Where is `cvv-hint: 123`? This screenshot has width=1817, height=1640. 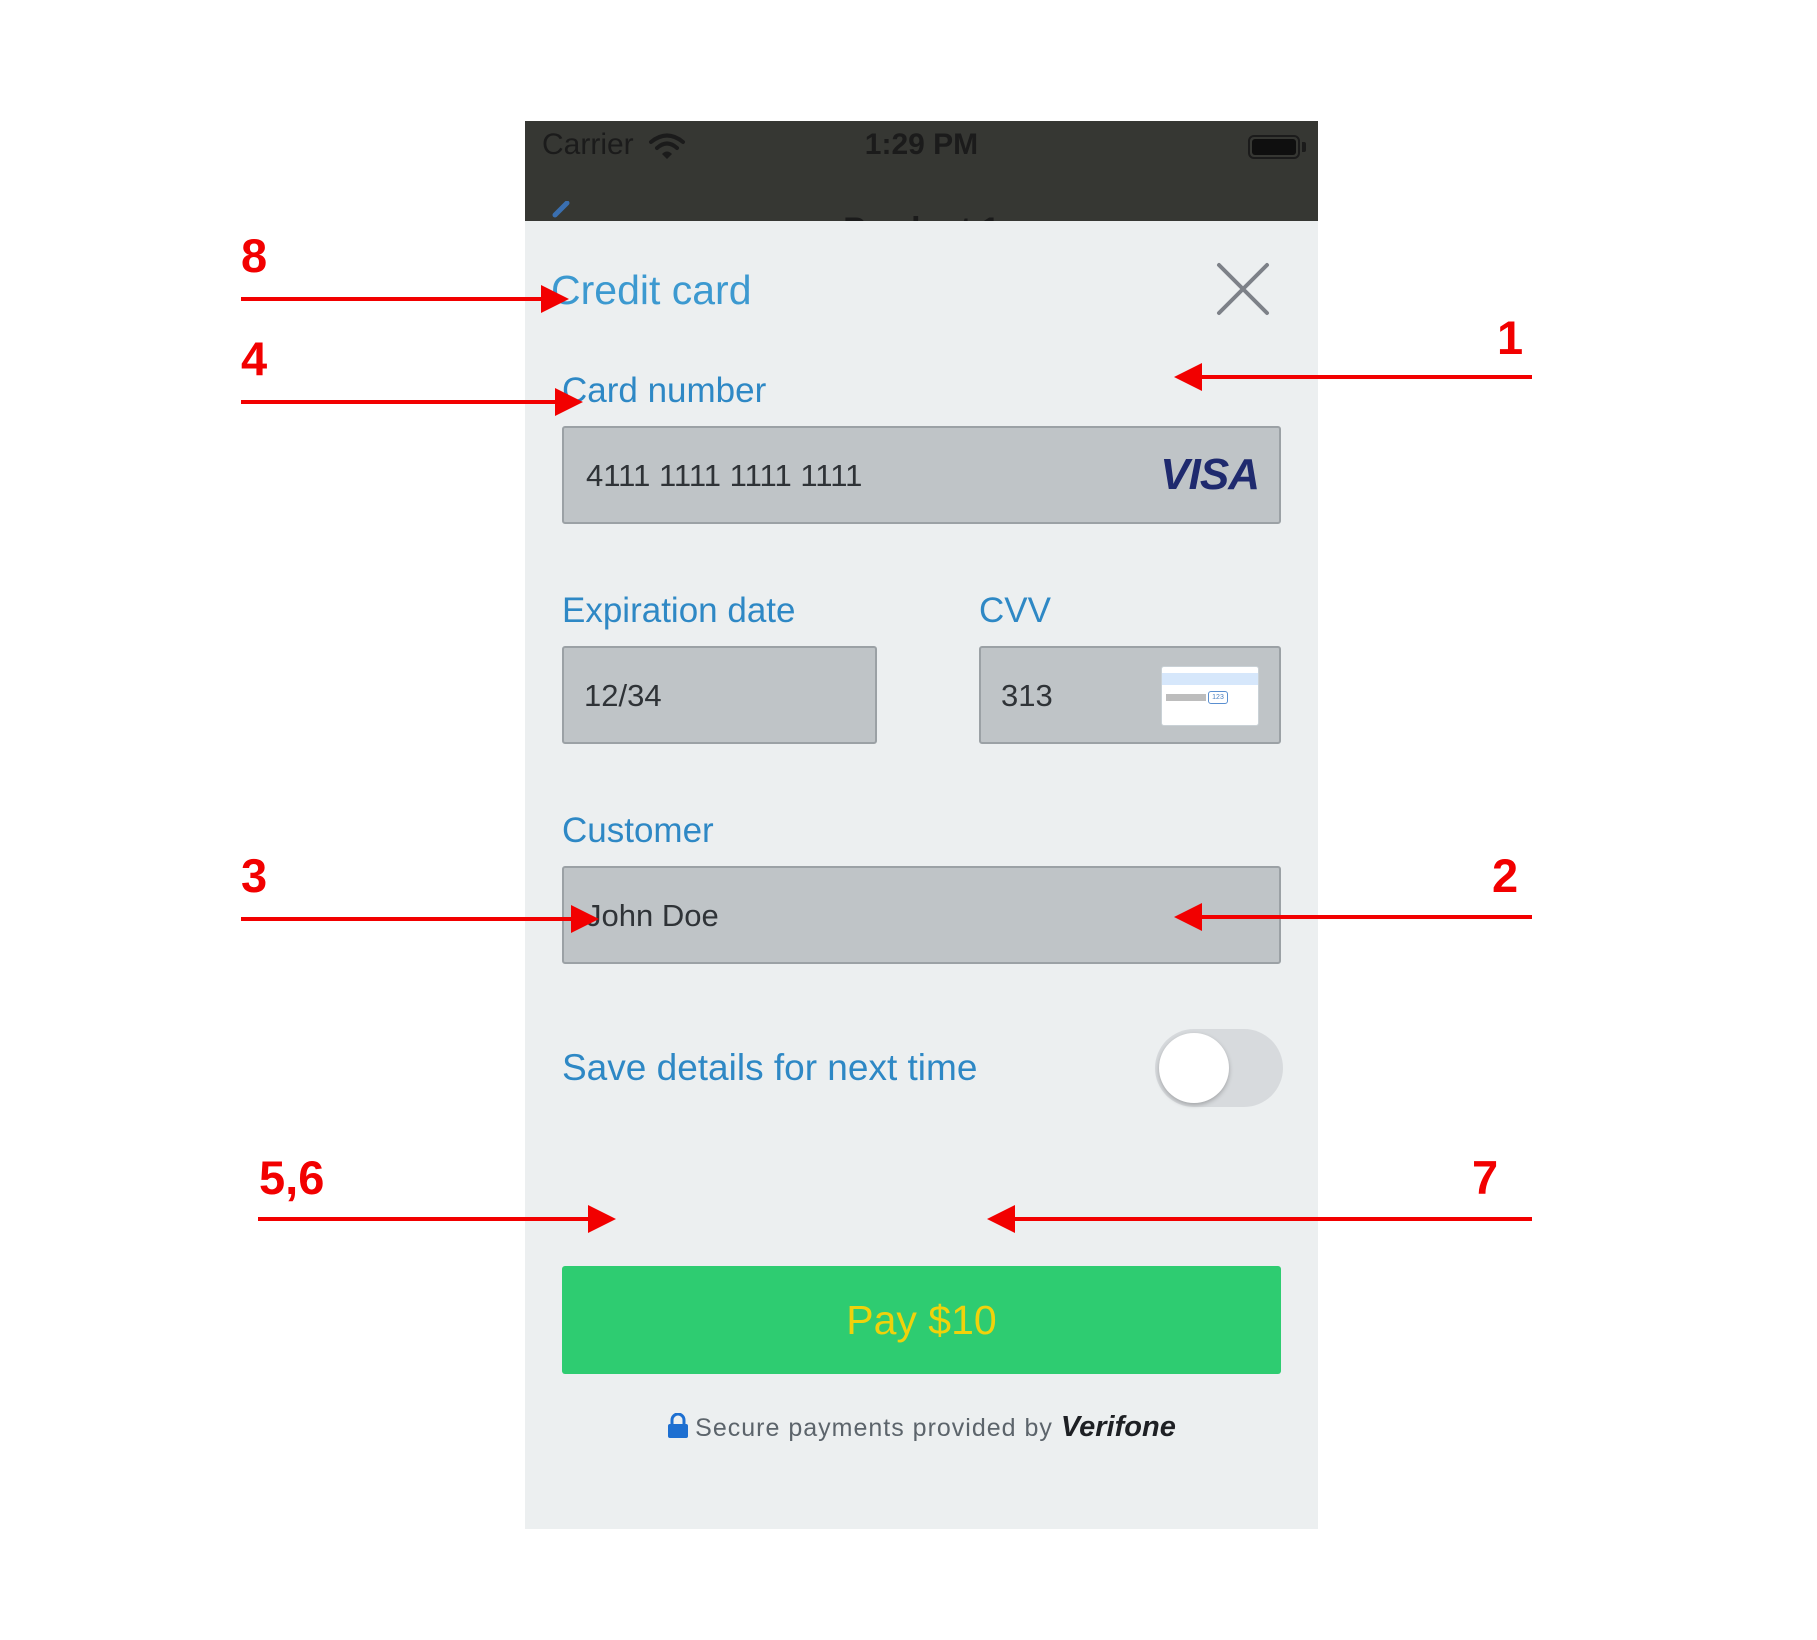
cvv-hint: 123 is located at coordinates (1218, 697).